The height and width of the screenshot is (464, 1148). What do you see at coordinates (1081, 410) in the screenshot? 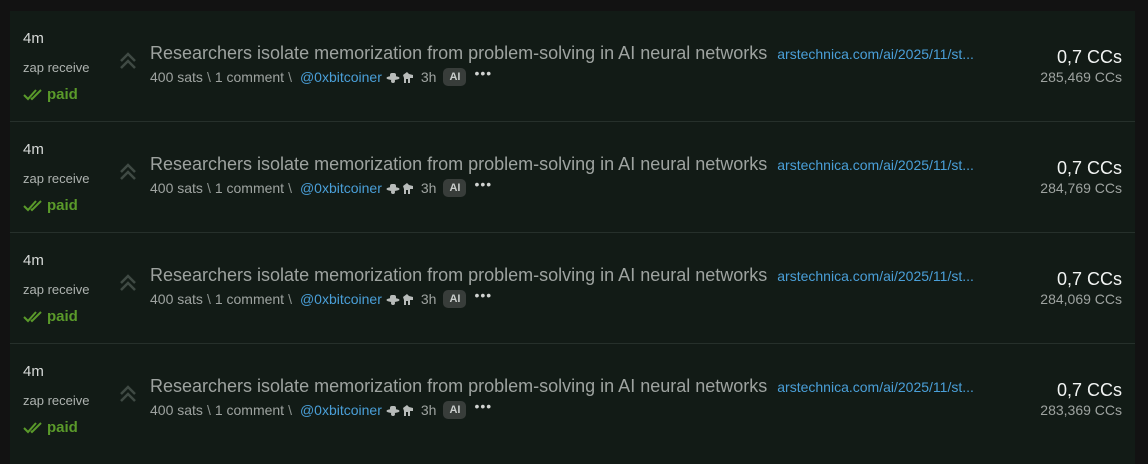
I see `running-balance: 283,369 CCs` at bounding box center [1081, 410].